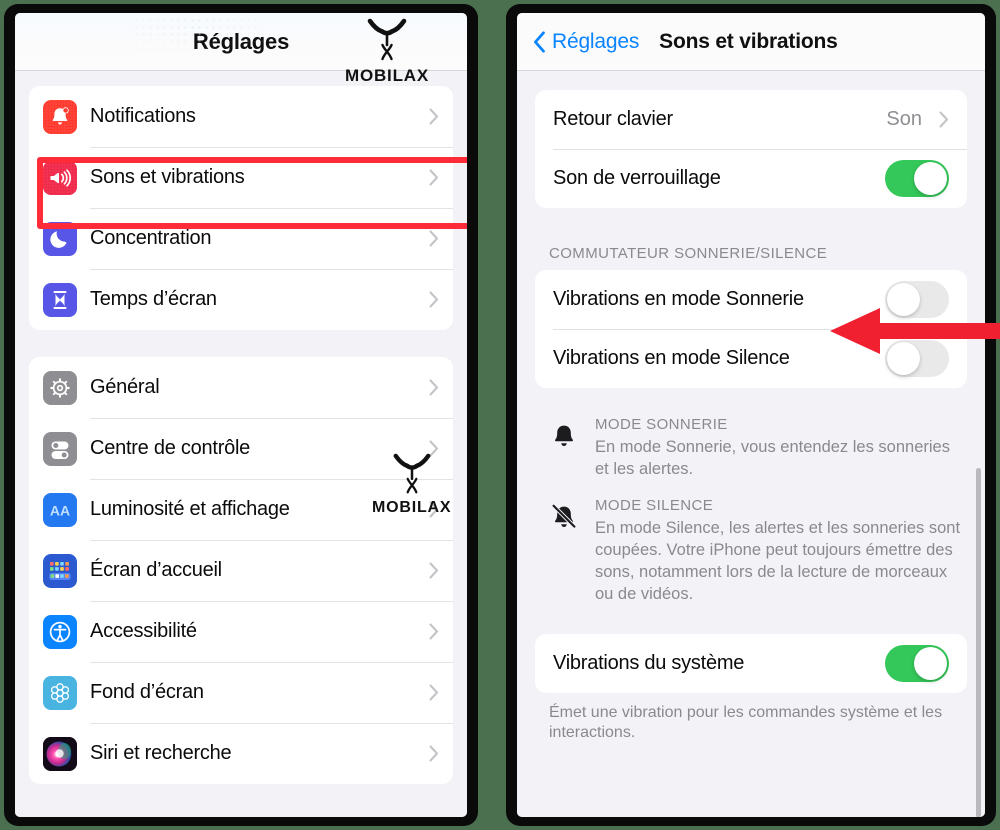 This screenshot has width=1000, height=830. I want to click on moon-icon, so click(60, 238).